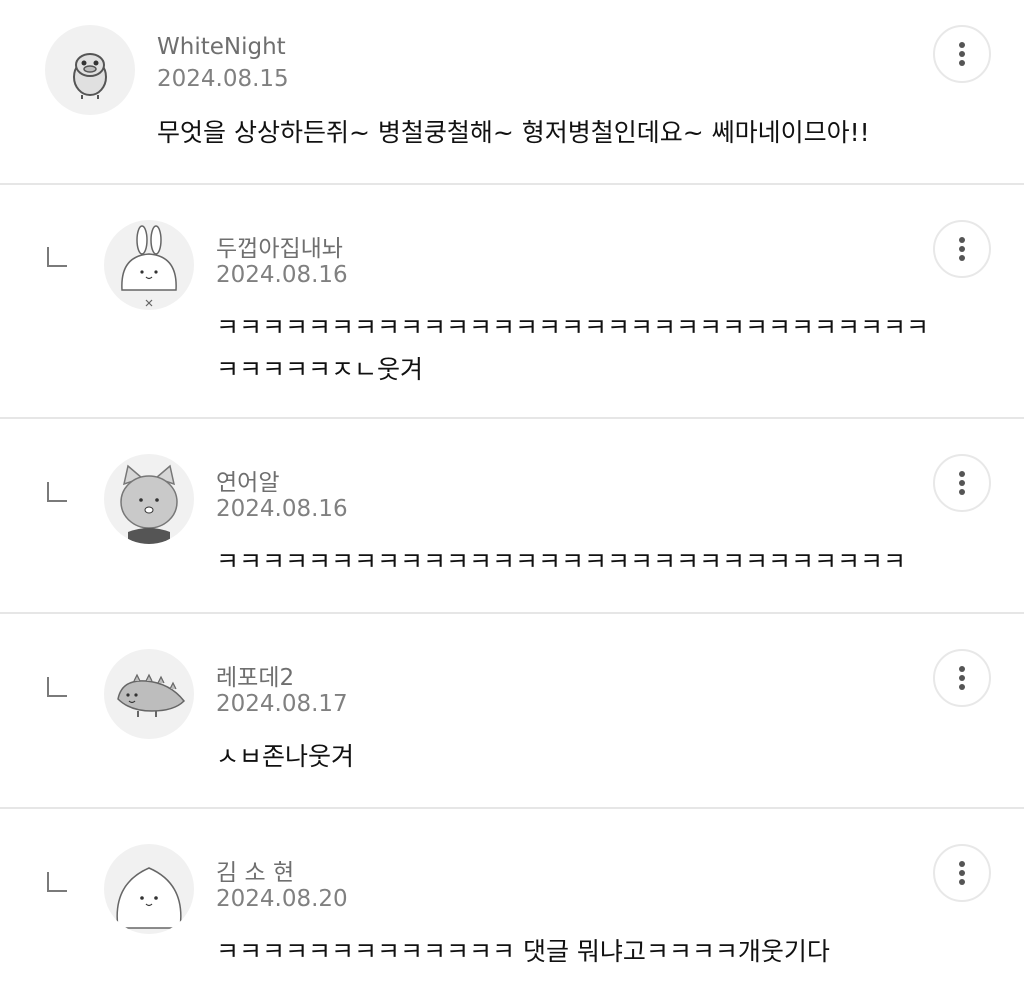  Describe the element at coordinates (279, 246) in the screenshot. I see `comment-nickname: 두껍아집내놔` at that location.